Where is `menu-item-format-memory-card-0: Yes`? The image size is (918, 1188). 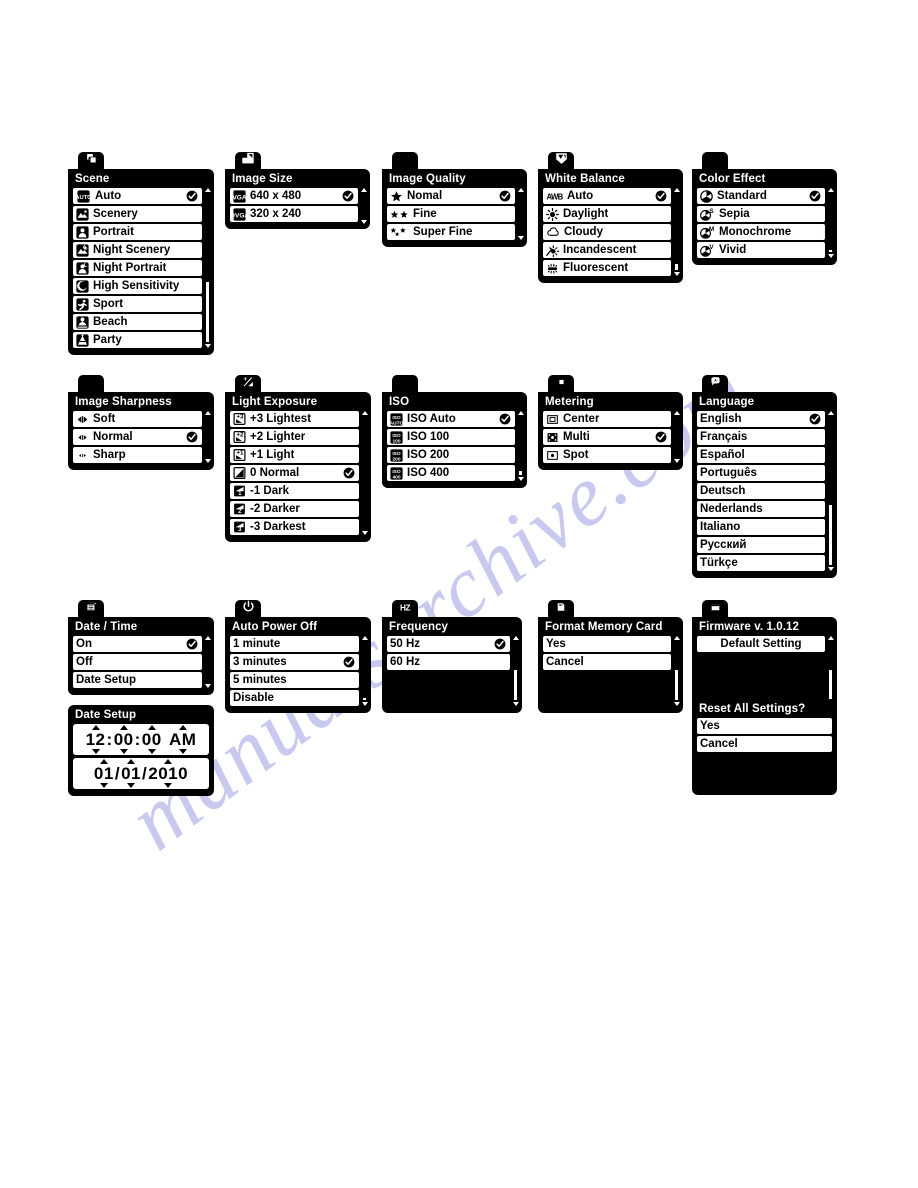
menu-item-format-memory-card-0: Yes is located at coordinates (607, 644).